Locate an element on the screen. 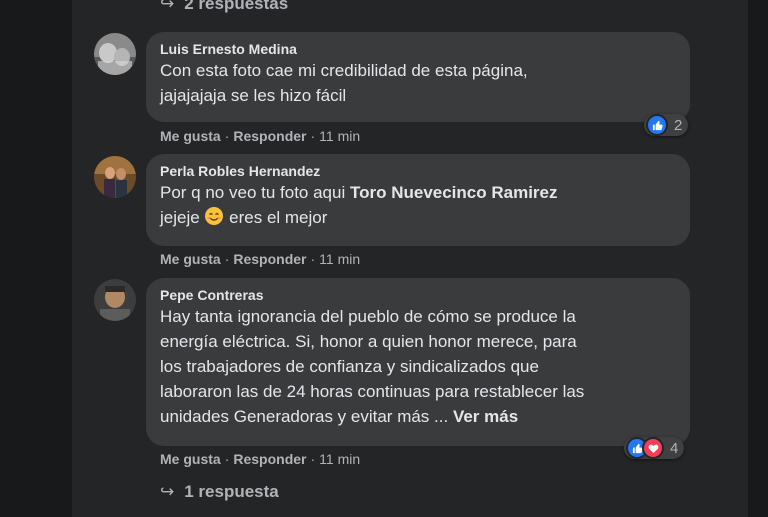  view-replies-link: ↪ 2 respuestas is located at coordinates (224, 7).